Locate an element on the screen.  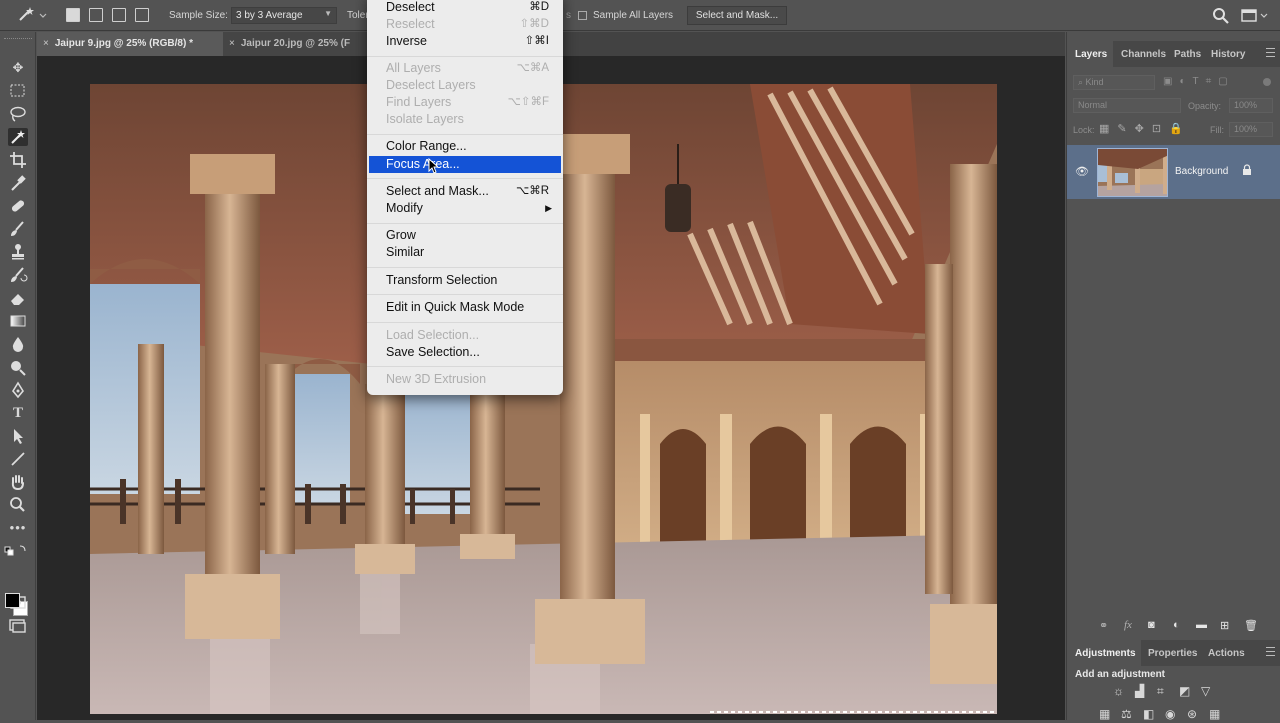
menu-item-label: Similar is located at coordinates (405, 252).